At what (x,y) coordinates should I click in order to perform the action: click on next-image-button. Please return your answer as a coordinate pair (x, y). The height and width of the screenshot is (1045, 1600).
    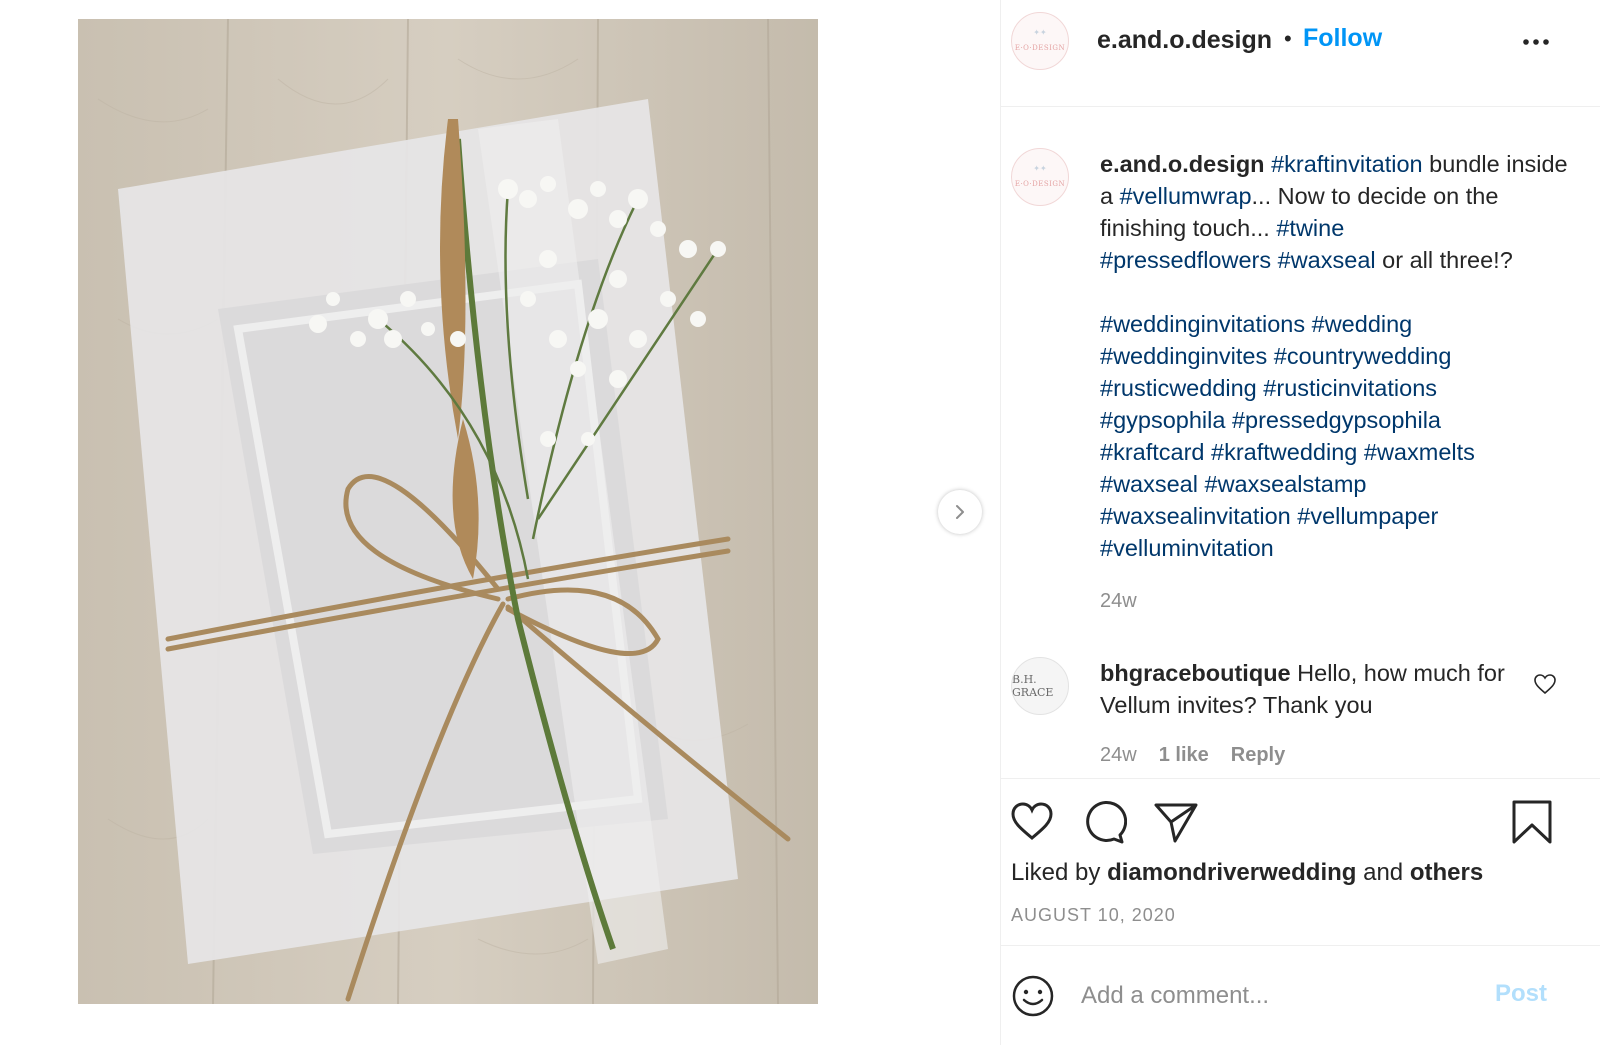
    Looking at the image, I should click on (960, 512).